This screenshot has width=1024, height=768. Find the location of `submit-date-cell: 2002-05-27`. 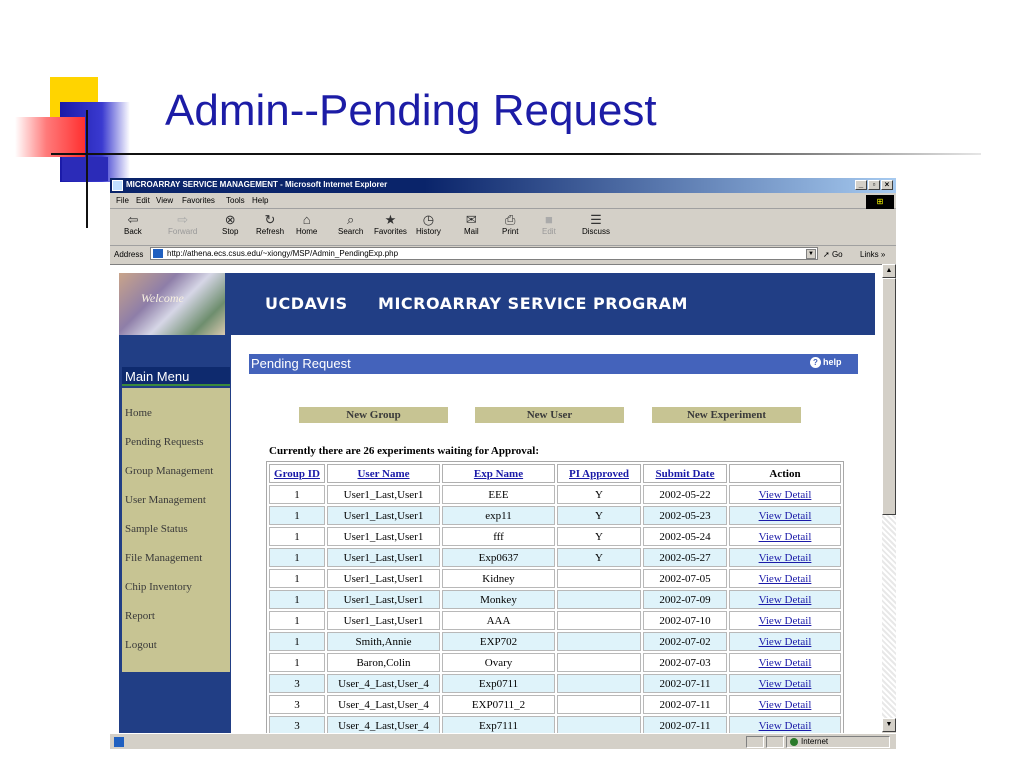

submit-date-cell: 2002-05-27 is located at coordinates (685, 557).